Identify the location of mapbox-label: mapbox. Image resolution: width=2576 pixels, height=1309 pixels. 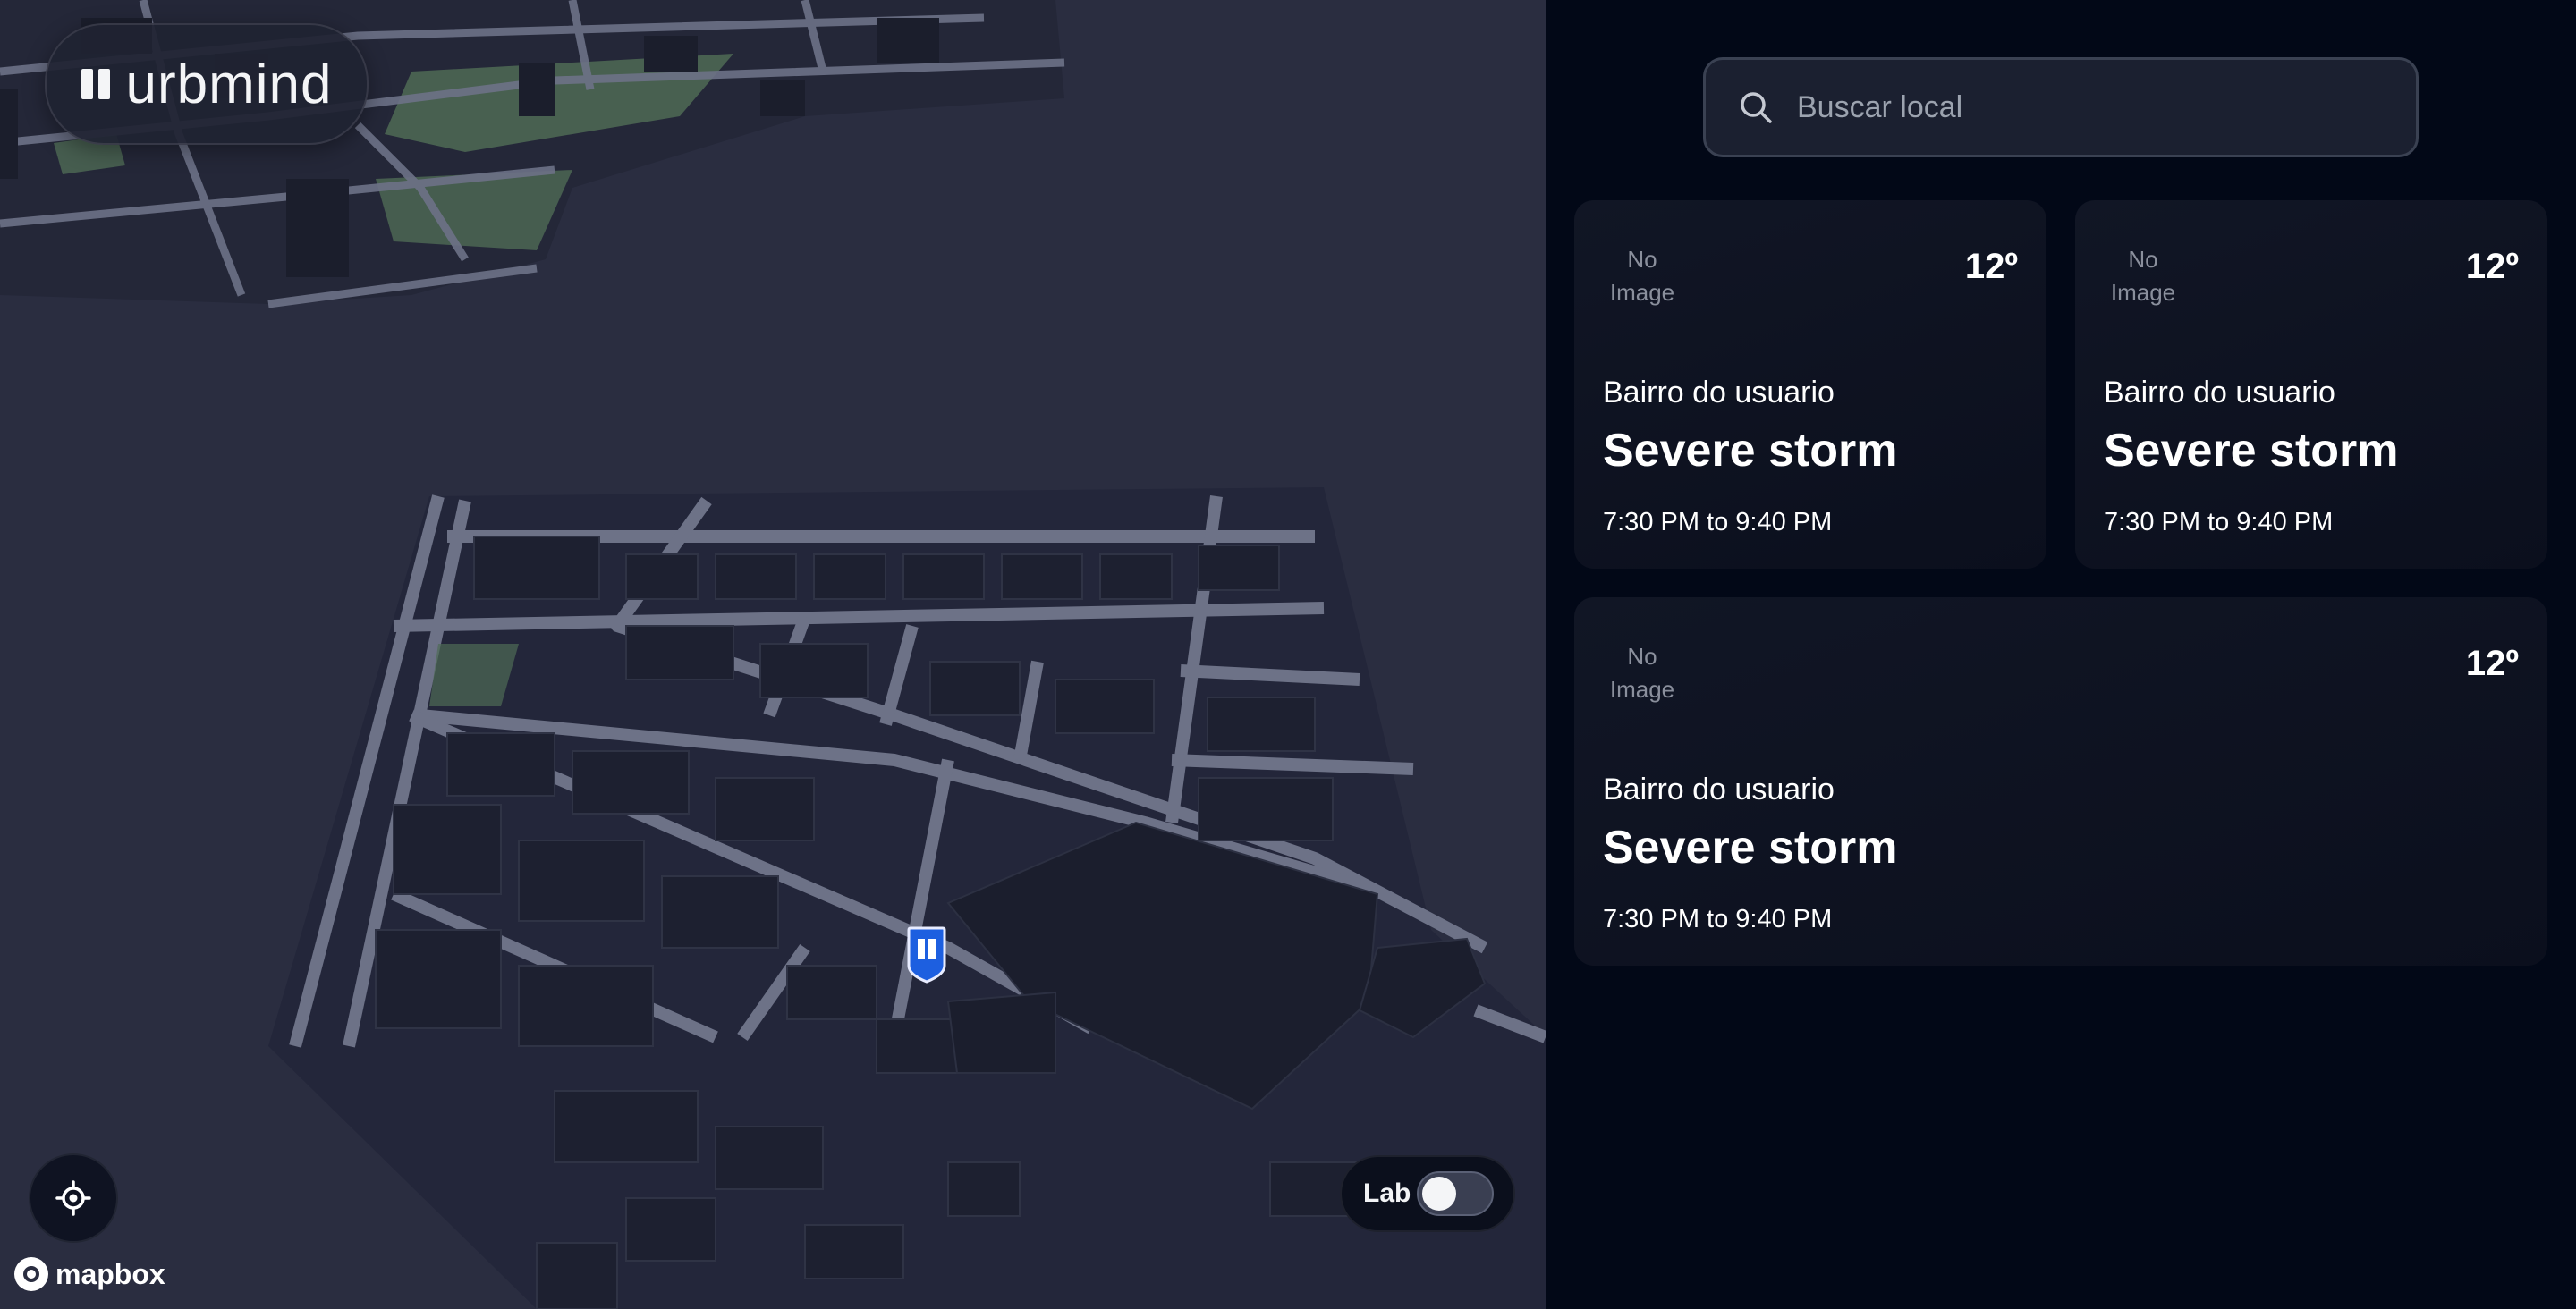
(110, 1273).